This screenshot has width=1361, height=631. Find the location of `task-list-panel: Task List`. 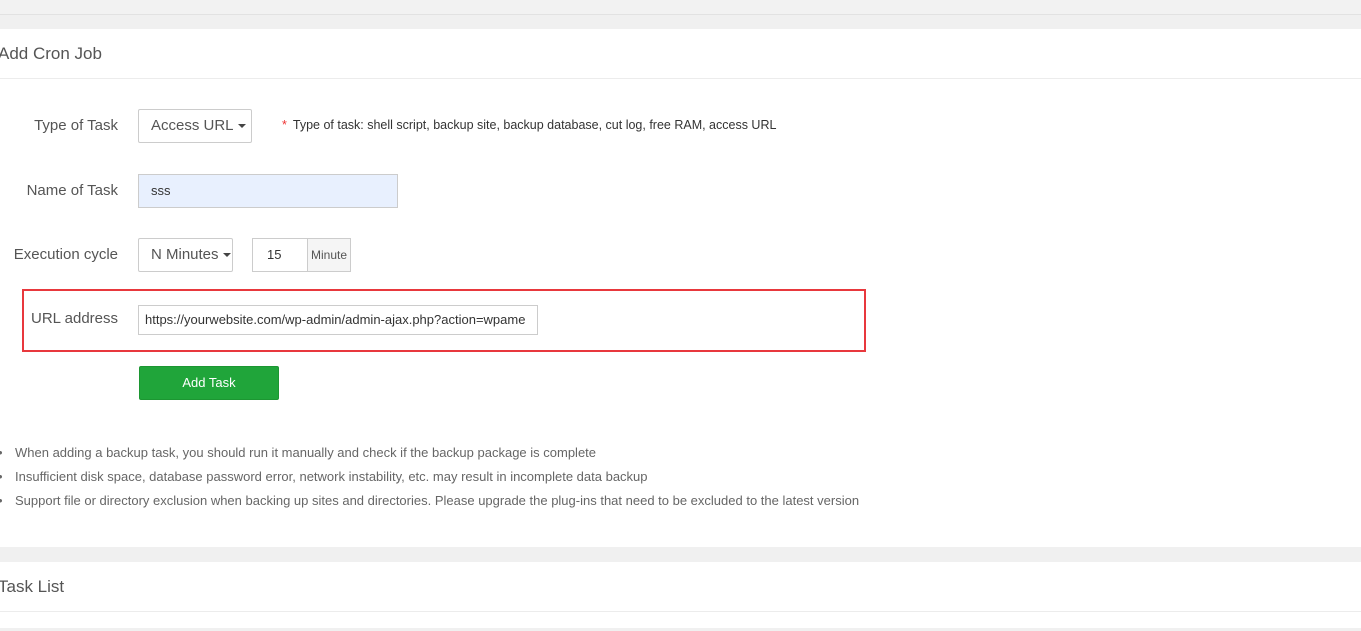

task-list-panel: Task List is located at coordinates (680, 595).